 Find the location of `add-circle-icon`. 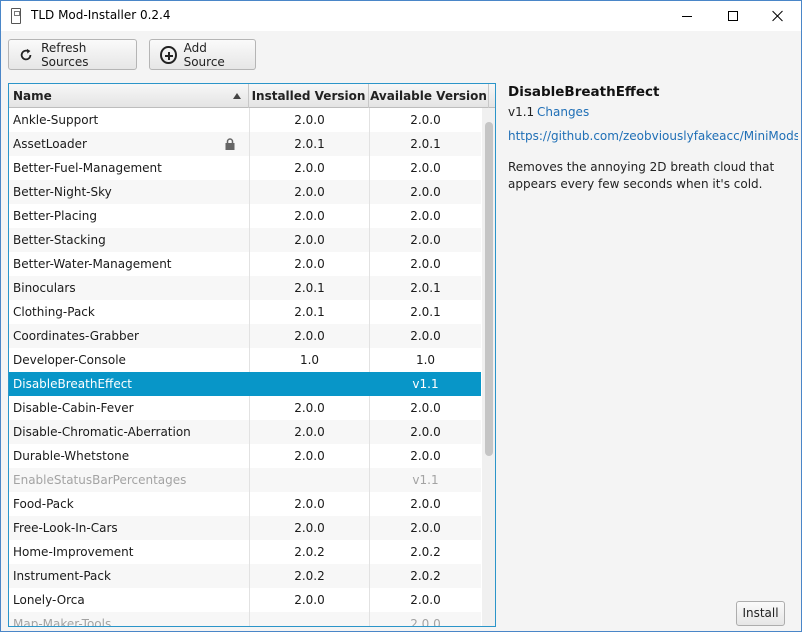

add-circle-icon is located at coordinates (168, 54).